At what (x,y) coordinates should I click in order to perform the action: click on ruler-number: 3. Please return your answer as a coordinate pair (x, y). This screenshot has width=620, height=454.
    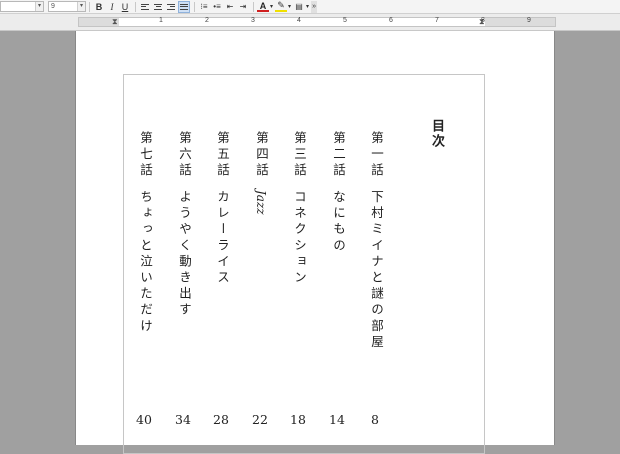
    Looking at the image, I should click on (253, 20).